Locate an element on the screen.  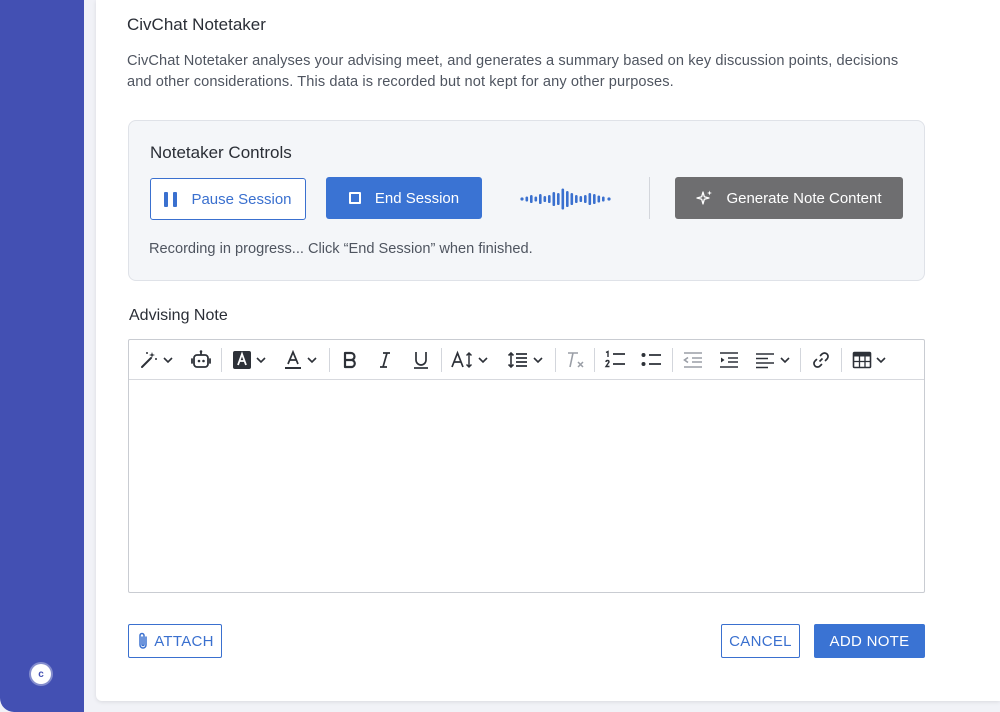
indent-button is located at coordinates (729, 360).